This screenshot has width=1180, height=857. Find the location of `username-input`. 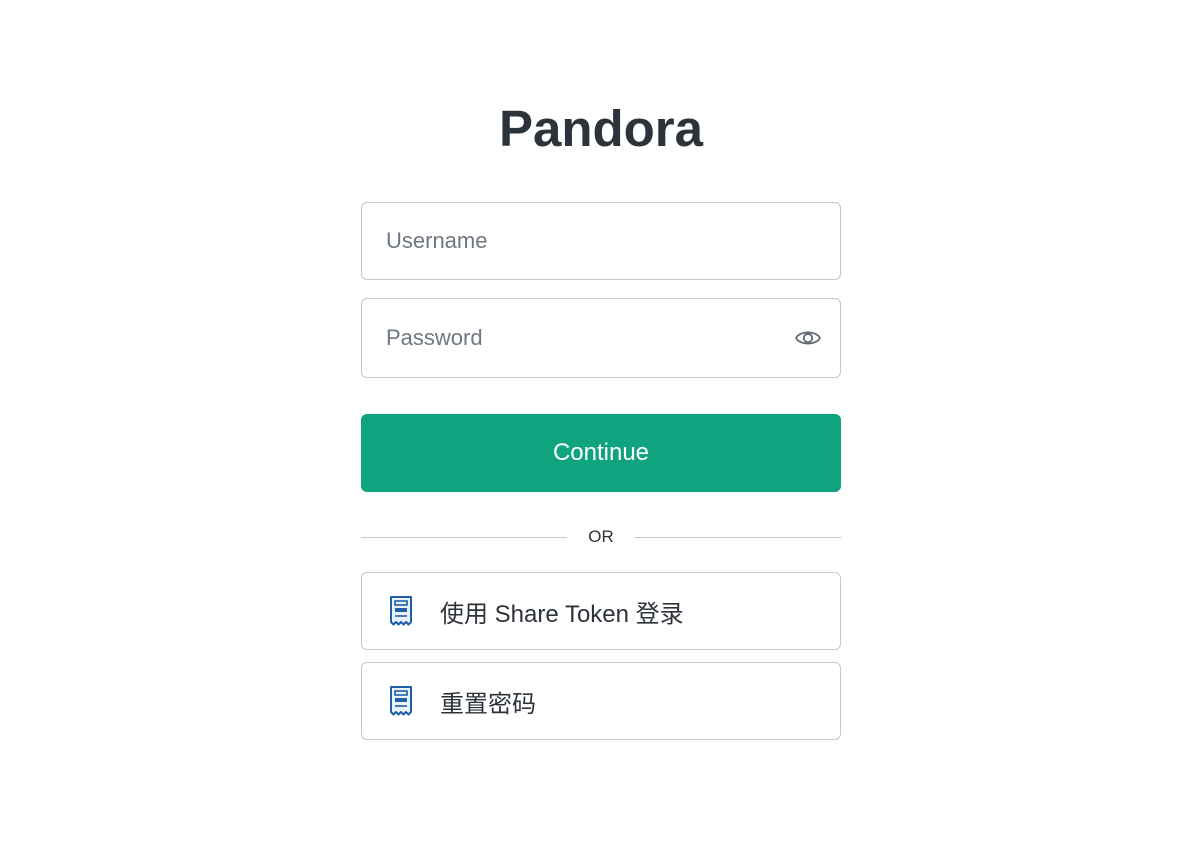

username-input is located at coordinates (601, 241).